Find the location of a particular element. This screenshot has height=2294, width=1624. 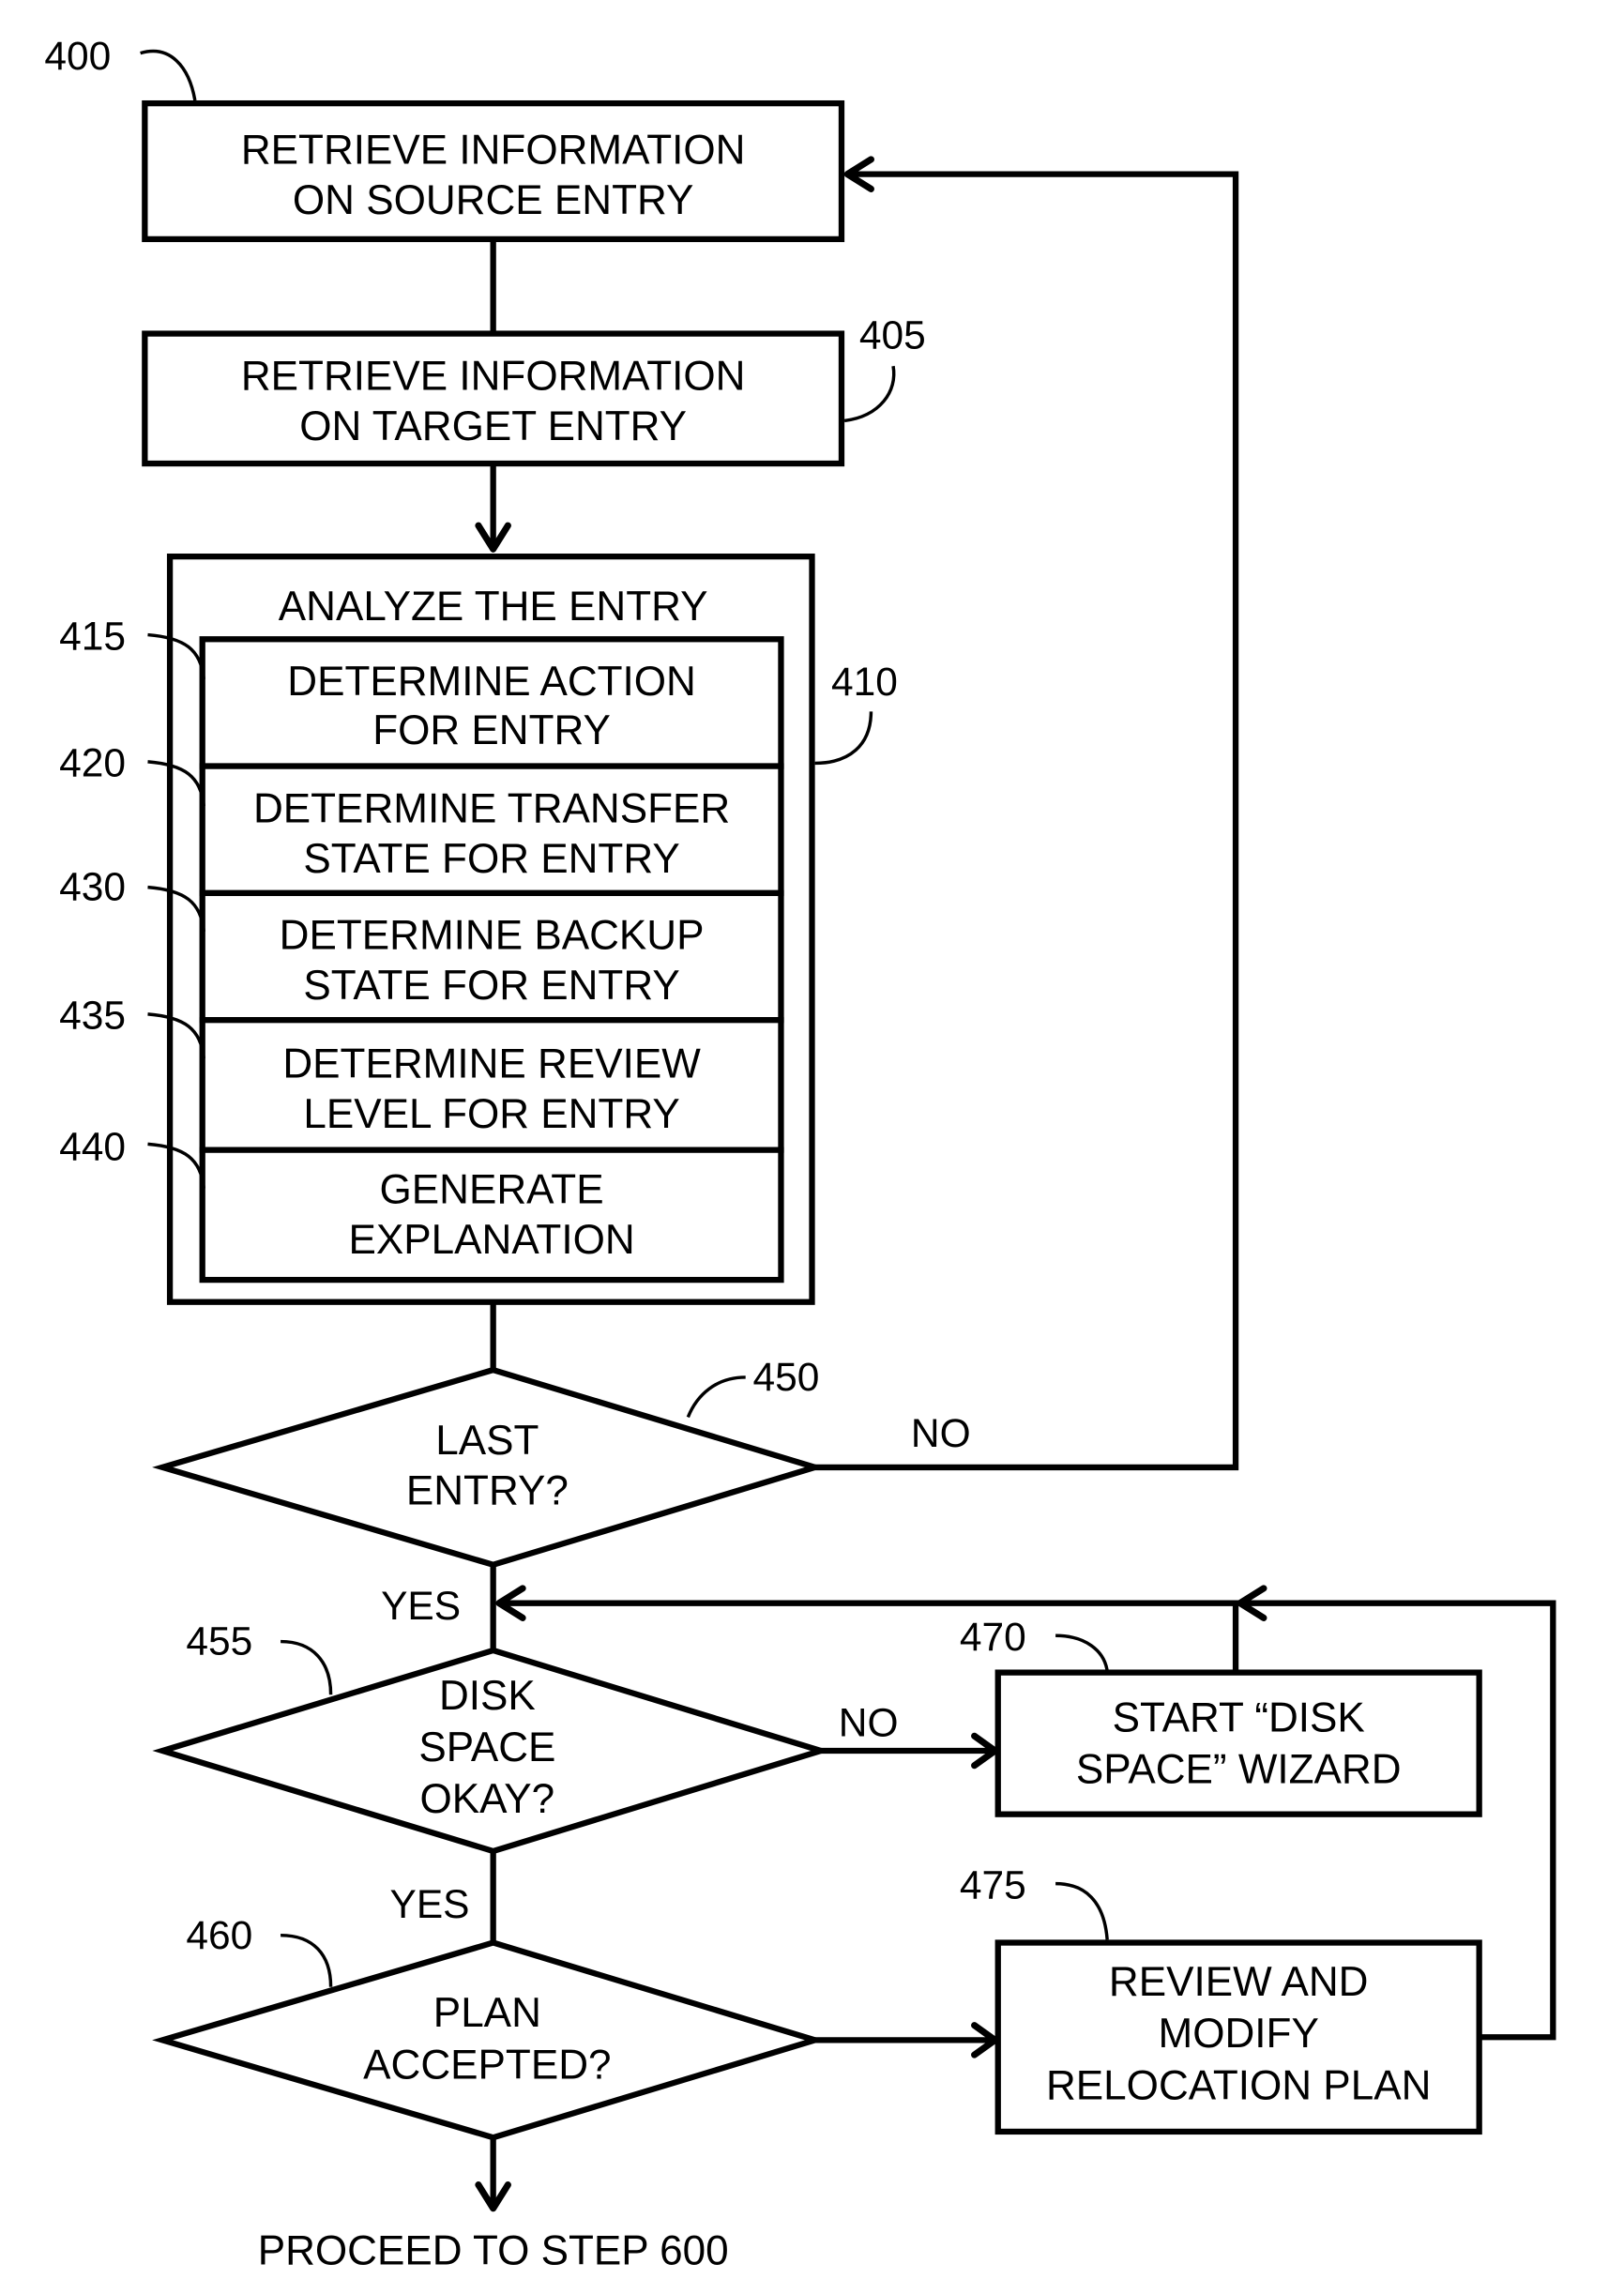

decision-455-line2: SPACE is located at coordinates (487, 1747).